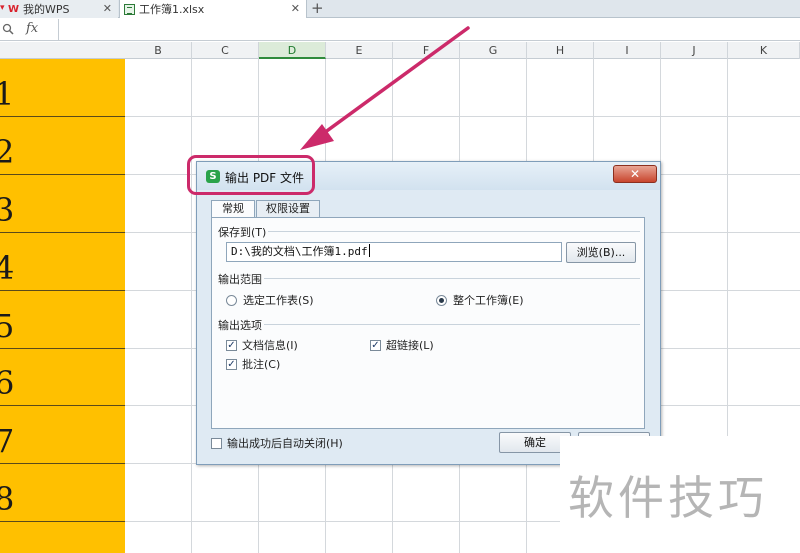 The width and height of the screenshot is (800, 553). I want to click on output-range-label: 输出范围, so click(241, 279).